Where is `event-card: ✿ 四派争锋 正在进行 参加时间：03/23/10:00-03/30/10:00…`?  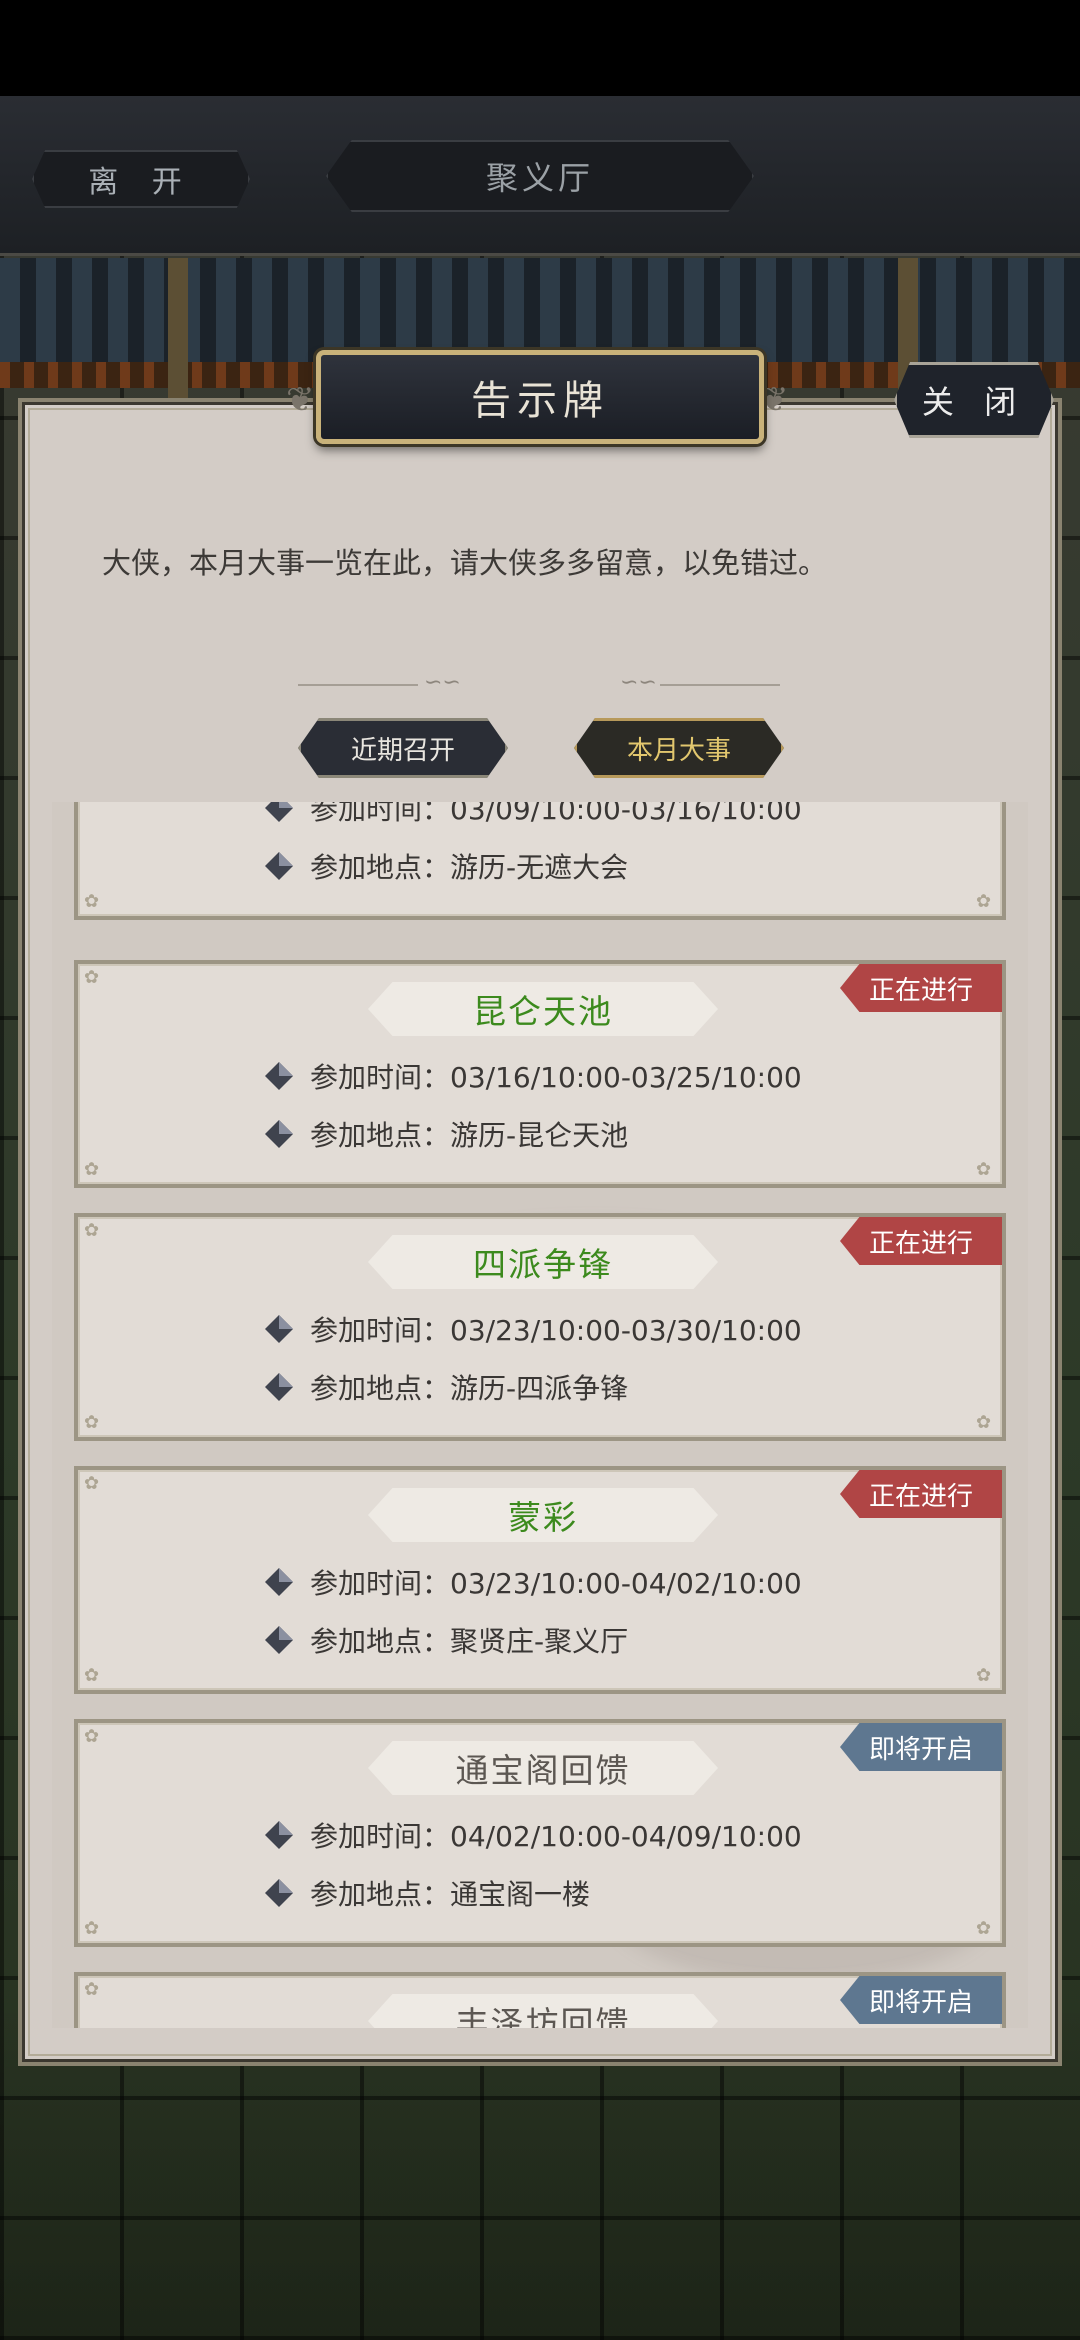
event-card: ✿ 四派争锋 正在进行 参加时间：03/23/10:00-03/30/10:00… is located at coordinates (540, 1327).